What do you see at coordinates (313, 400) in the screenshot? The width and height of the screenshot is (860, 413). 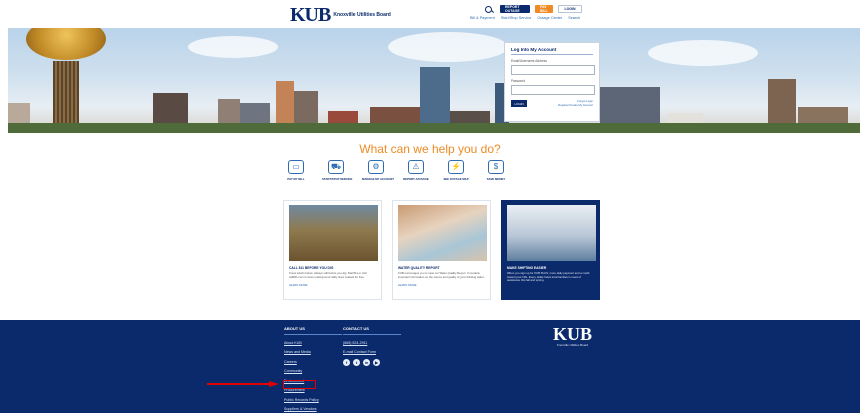 I see `footer-link: Public Records Policy` at bounding box center [313, 400].